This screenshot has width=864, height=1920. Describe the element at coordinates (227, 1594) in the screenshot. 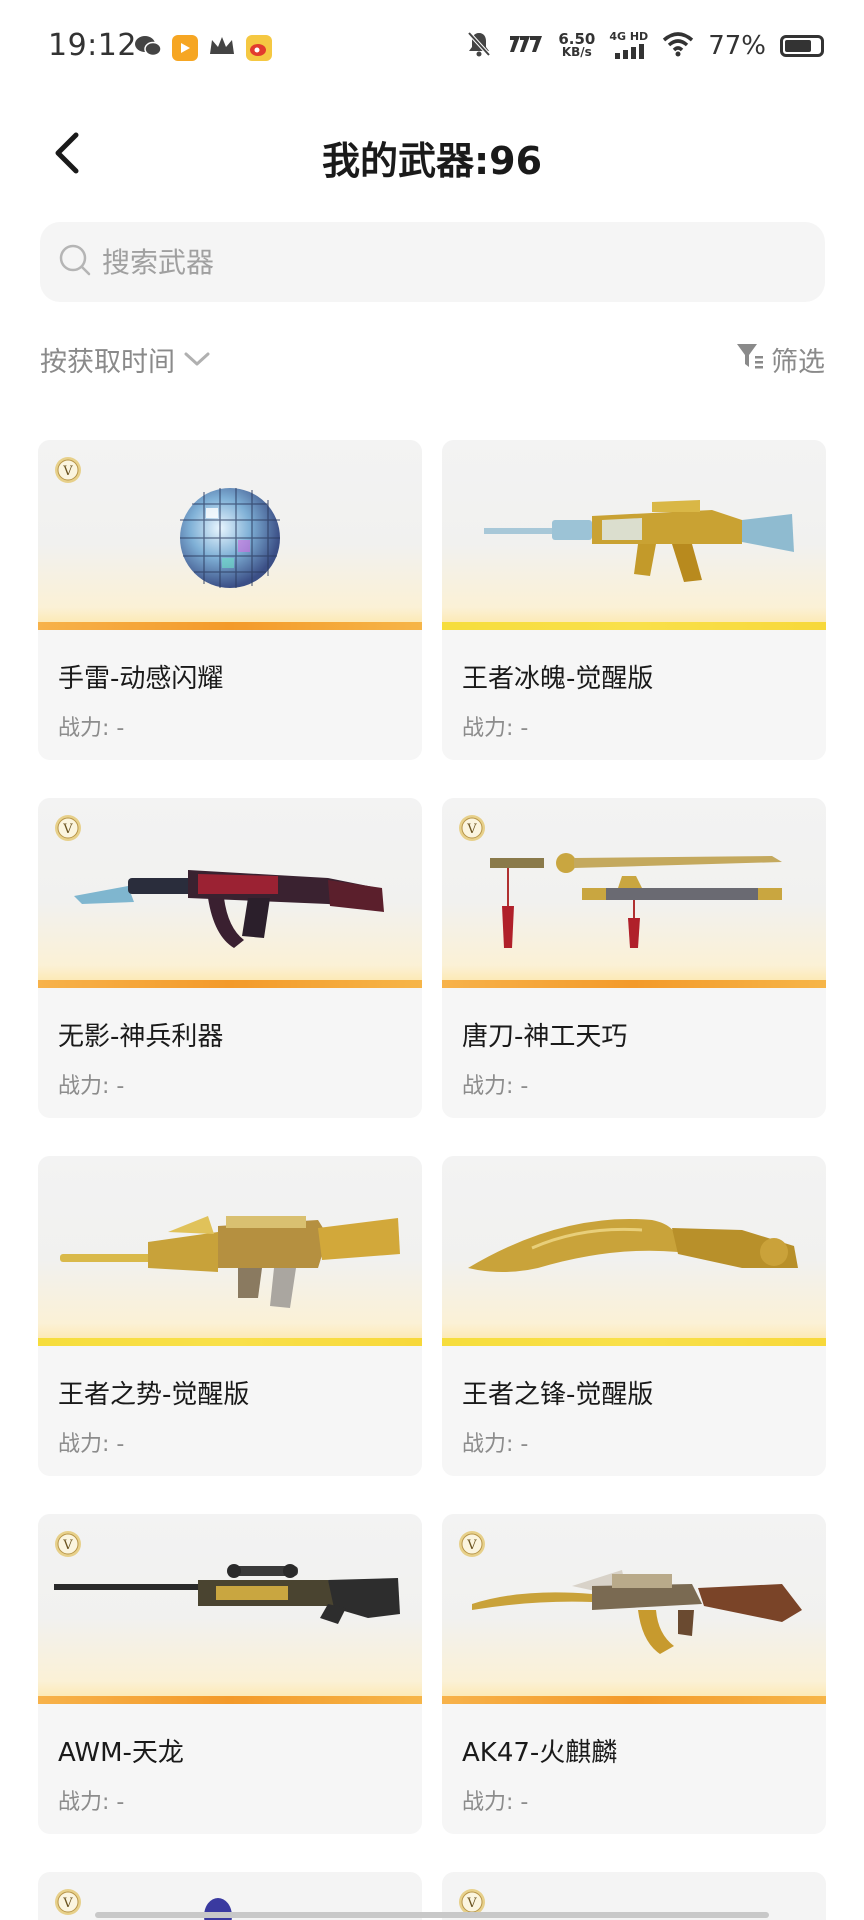

I see `sniper-awm-image` at that location.